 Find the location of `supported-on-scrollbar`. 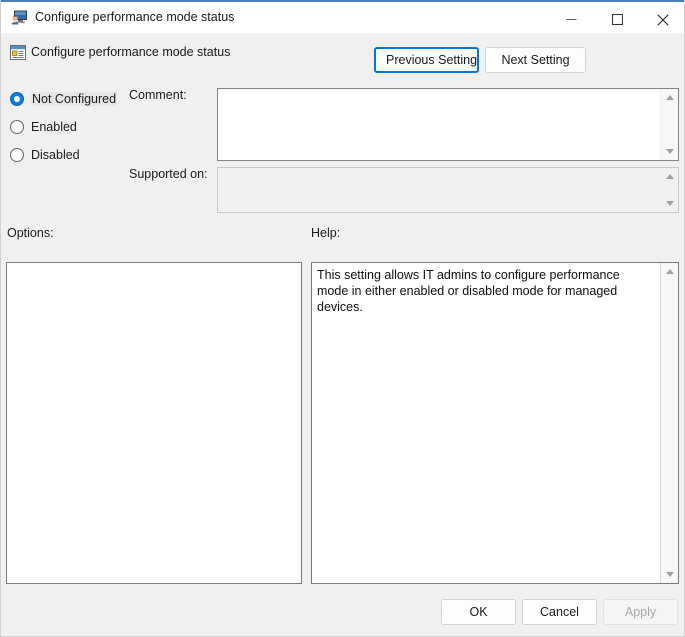

supported-on-scrollbar is located at coordinates (669, 190).